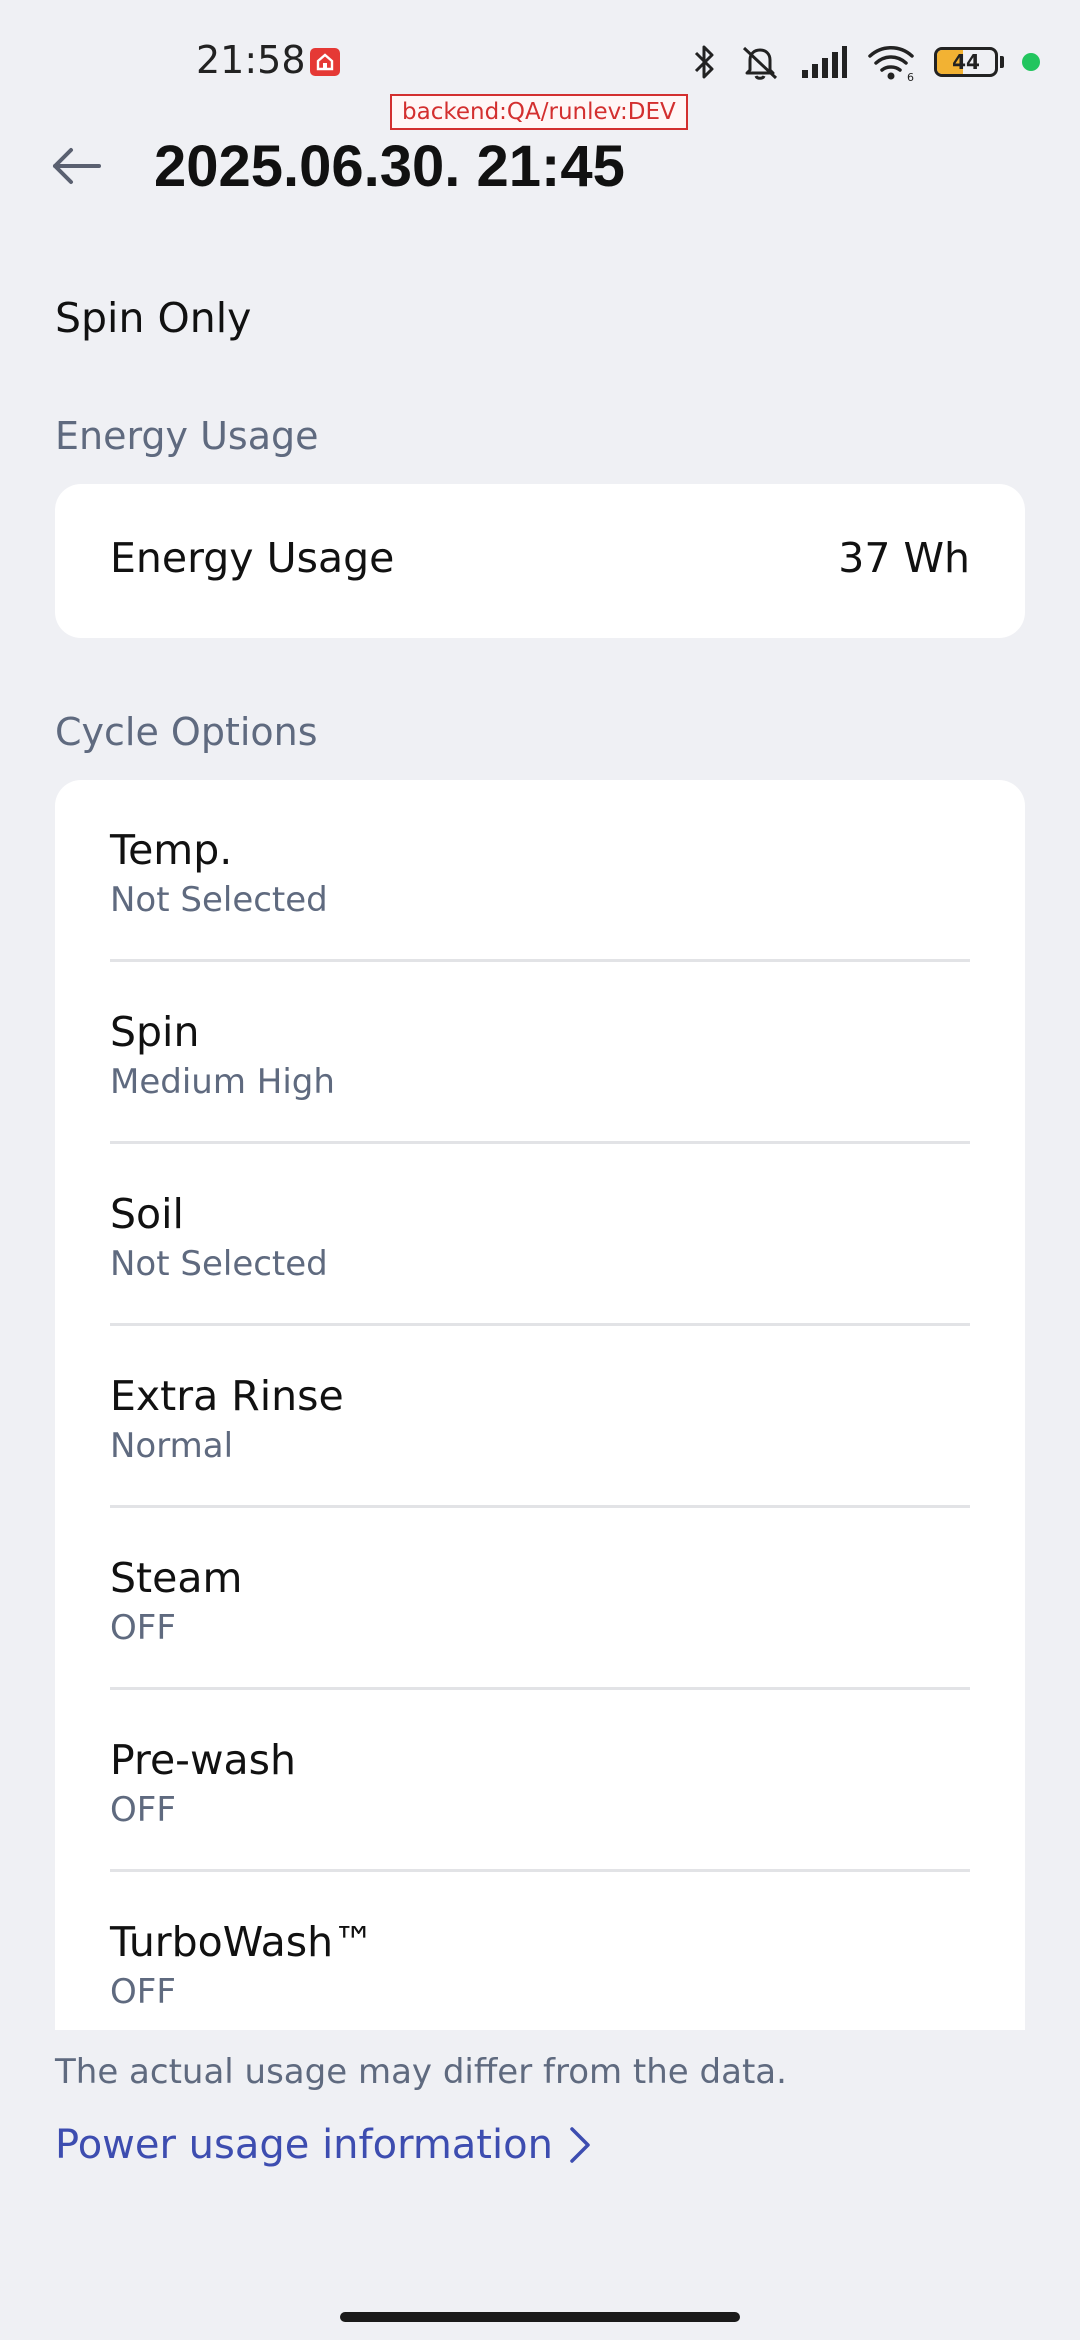 The height and width of the screenshot is (2340, 1080). I want to click on page-title: 2025.06.30. 21:45, so click(389, 166).